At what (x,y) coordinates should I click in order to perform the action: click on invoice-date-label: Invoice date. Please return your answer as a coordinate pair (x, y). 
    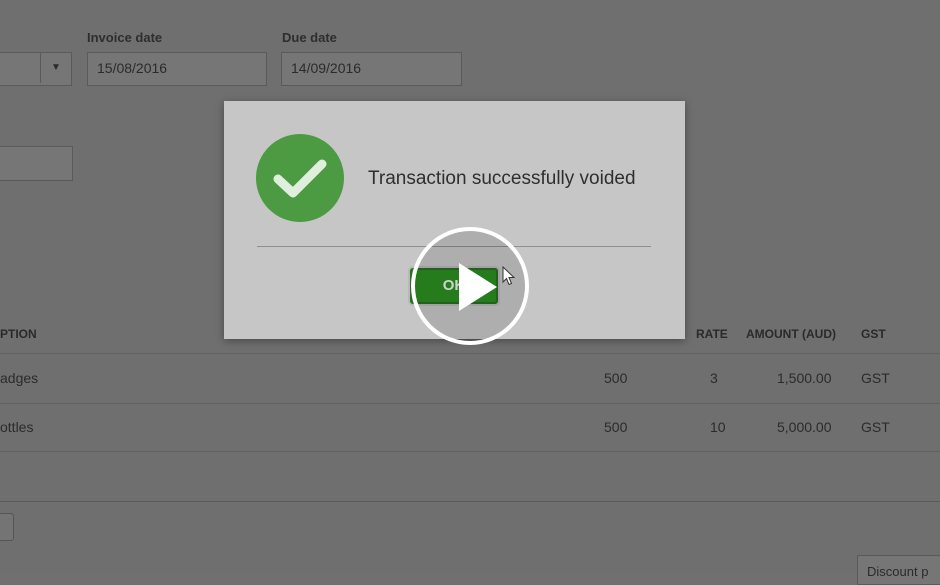
    Looking at the image, I should click on (125, 37).